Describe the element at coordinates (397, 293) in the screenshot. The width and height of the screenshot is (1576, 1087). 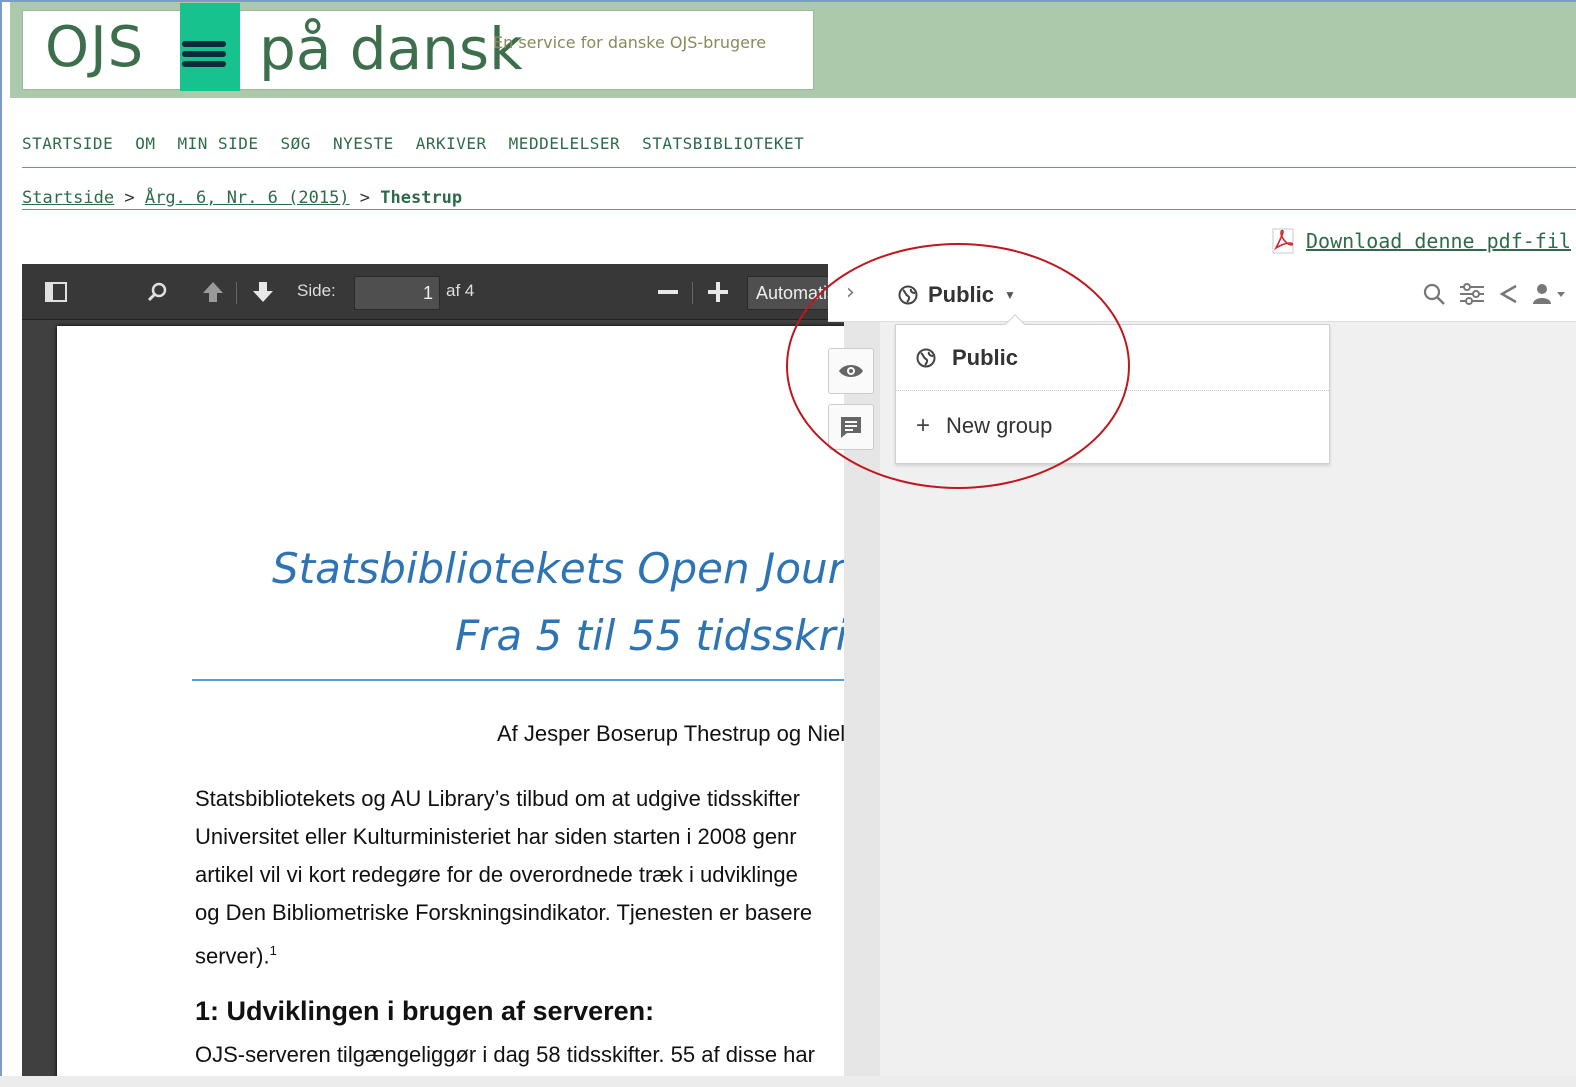
I see `page-number-input: 1` at that location.